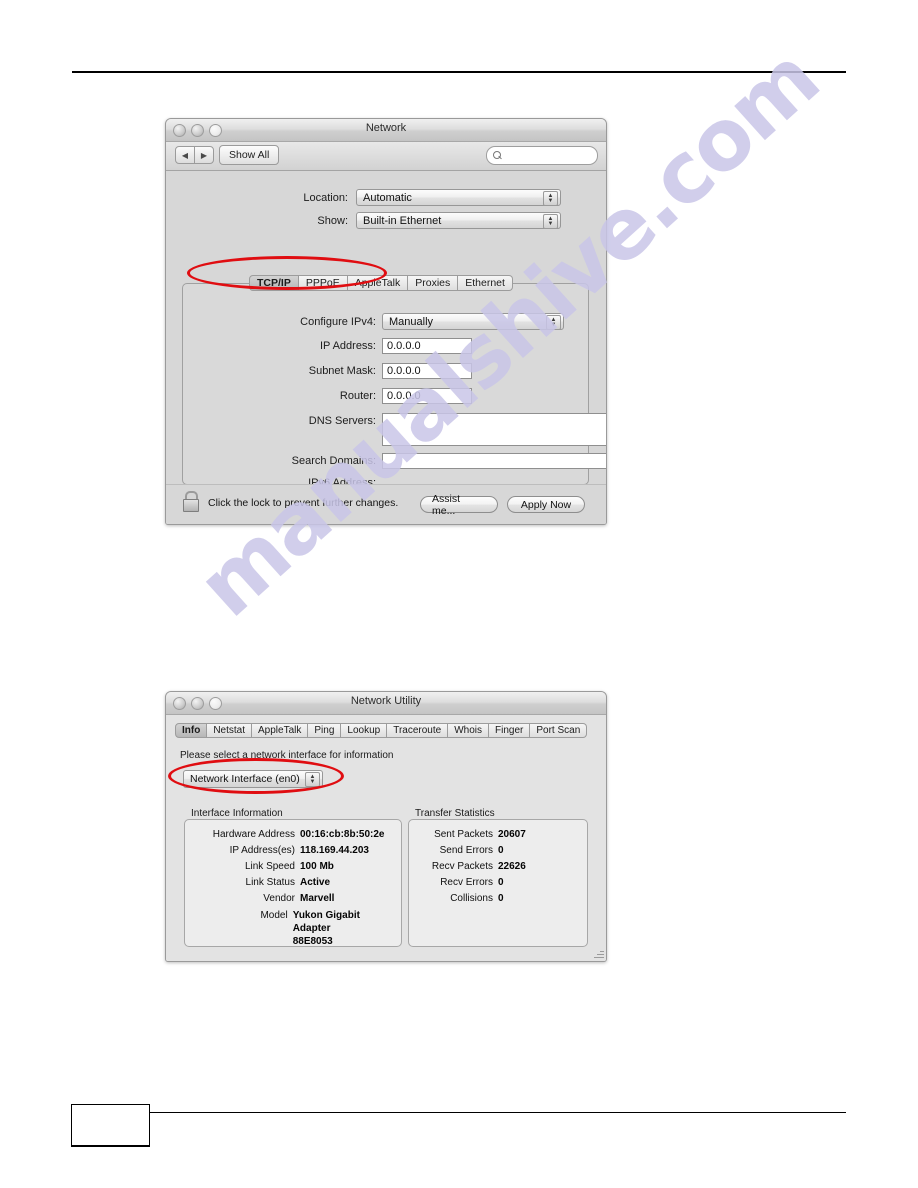 This screenshot has width=918, height=1188. I want to click on list-item: Hardware Address 00:16:cb:8b:50:2e, so click(298, 834).